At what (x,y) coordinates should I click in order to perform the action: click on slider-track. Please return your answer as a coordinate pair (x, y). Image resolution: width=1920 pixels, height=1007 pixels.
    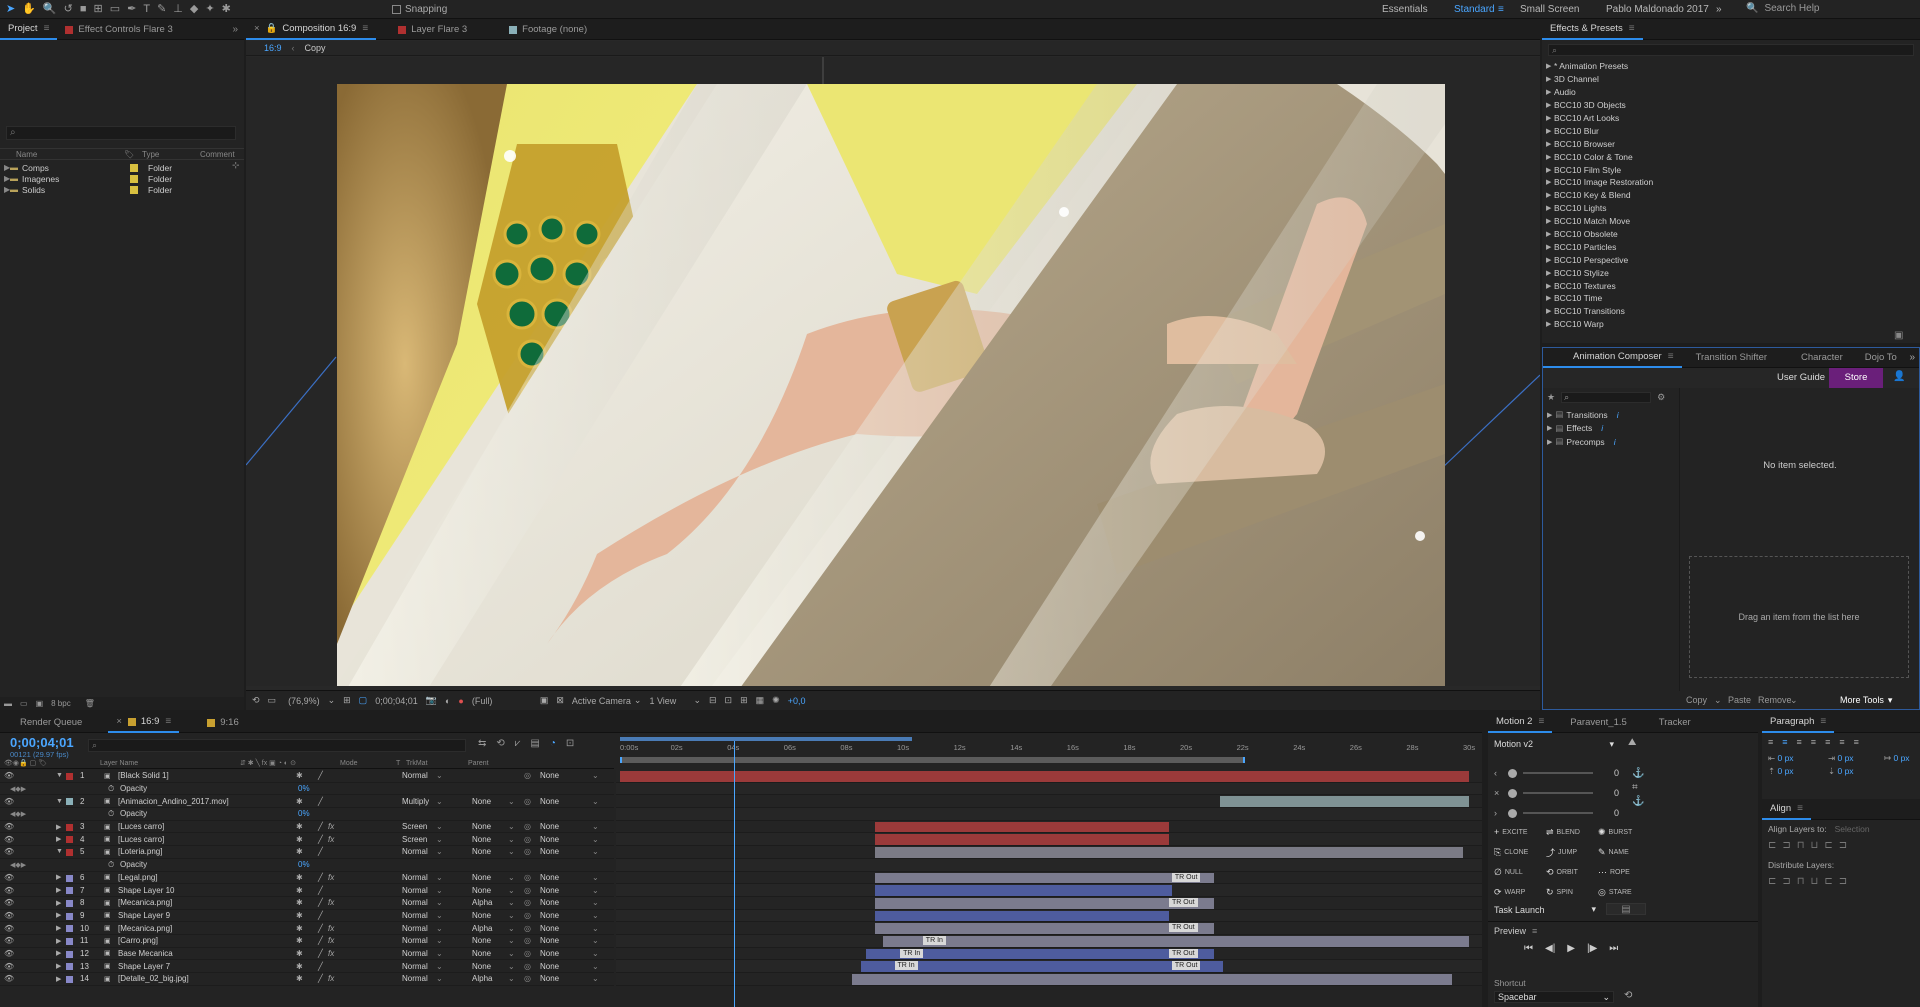
    Looking at the image, I should click on (1558, 773).